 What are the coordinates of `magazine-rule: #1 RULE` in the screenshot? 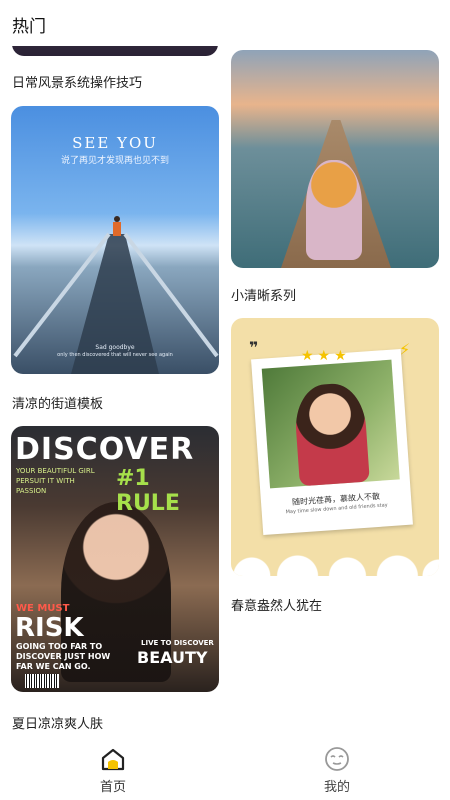 It's located at (148, 491).